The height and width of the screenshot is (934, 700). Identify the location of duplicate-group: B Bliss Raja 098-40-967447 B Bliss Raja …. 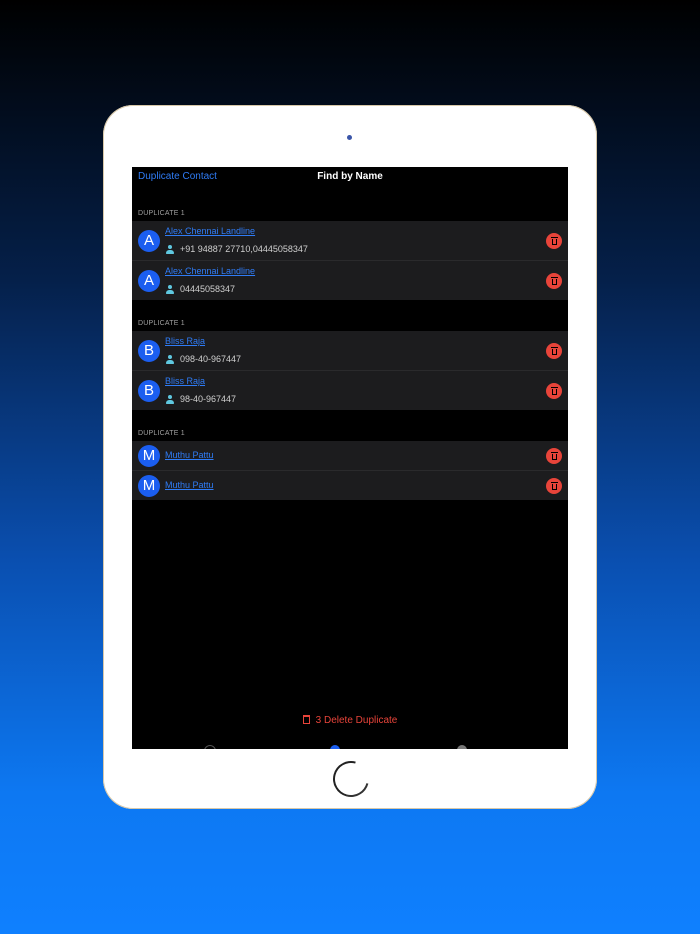
(350, 370).